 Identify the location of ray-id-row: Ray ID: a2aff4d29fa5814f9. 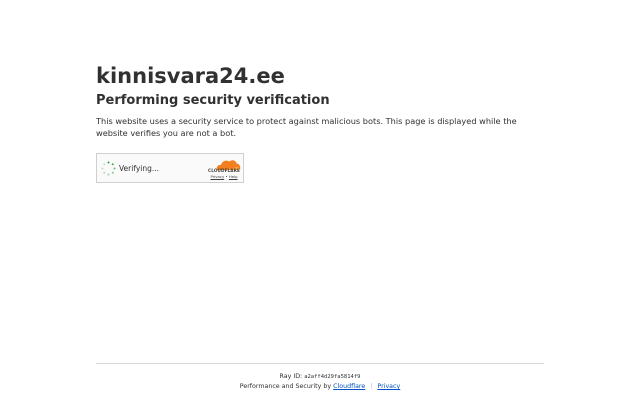
(320, 377).